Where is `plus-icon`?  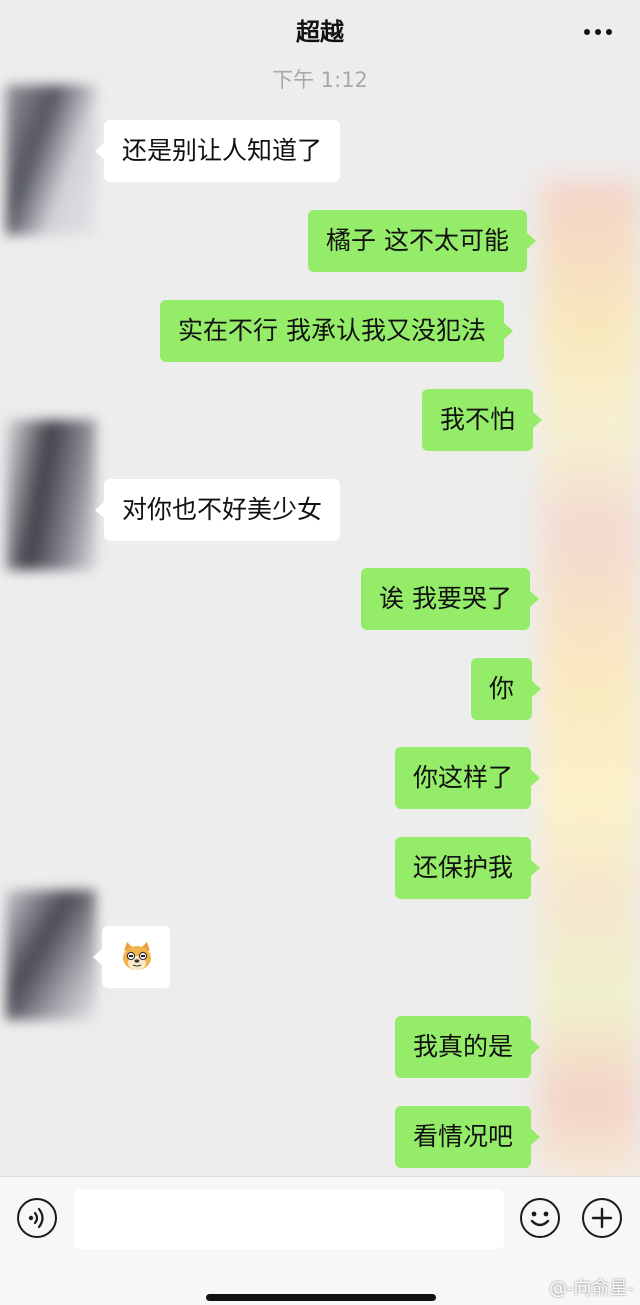 plus-icon is located at coordinates (602, 1218).